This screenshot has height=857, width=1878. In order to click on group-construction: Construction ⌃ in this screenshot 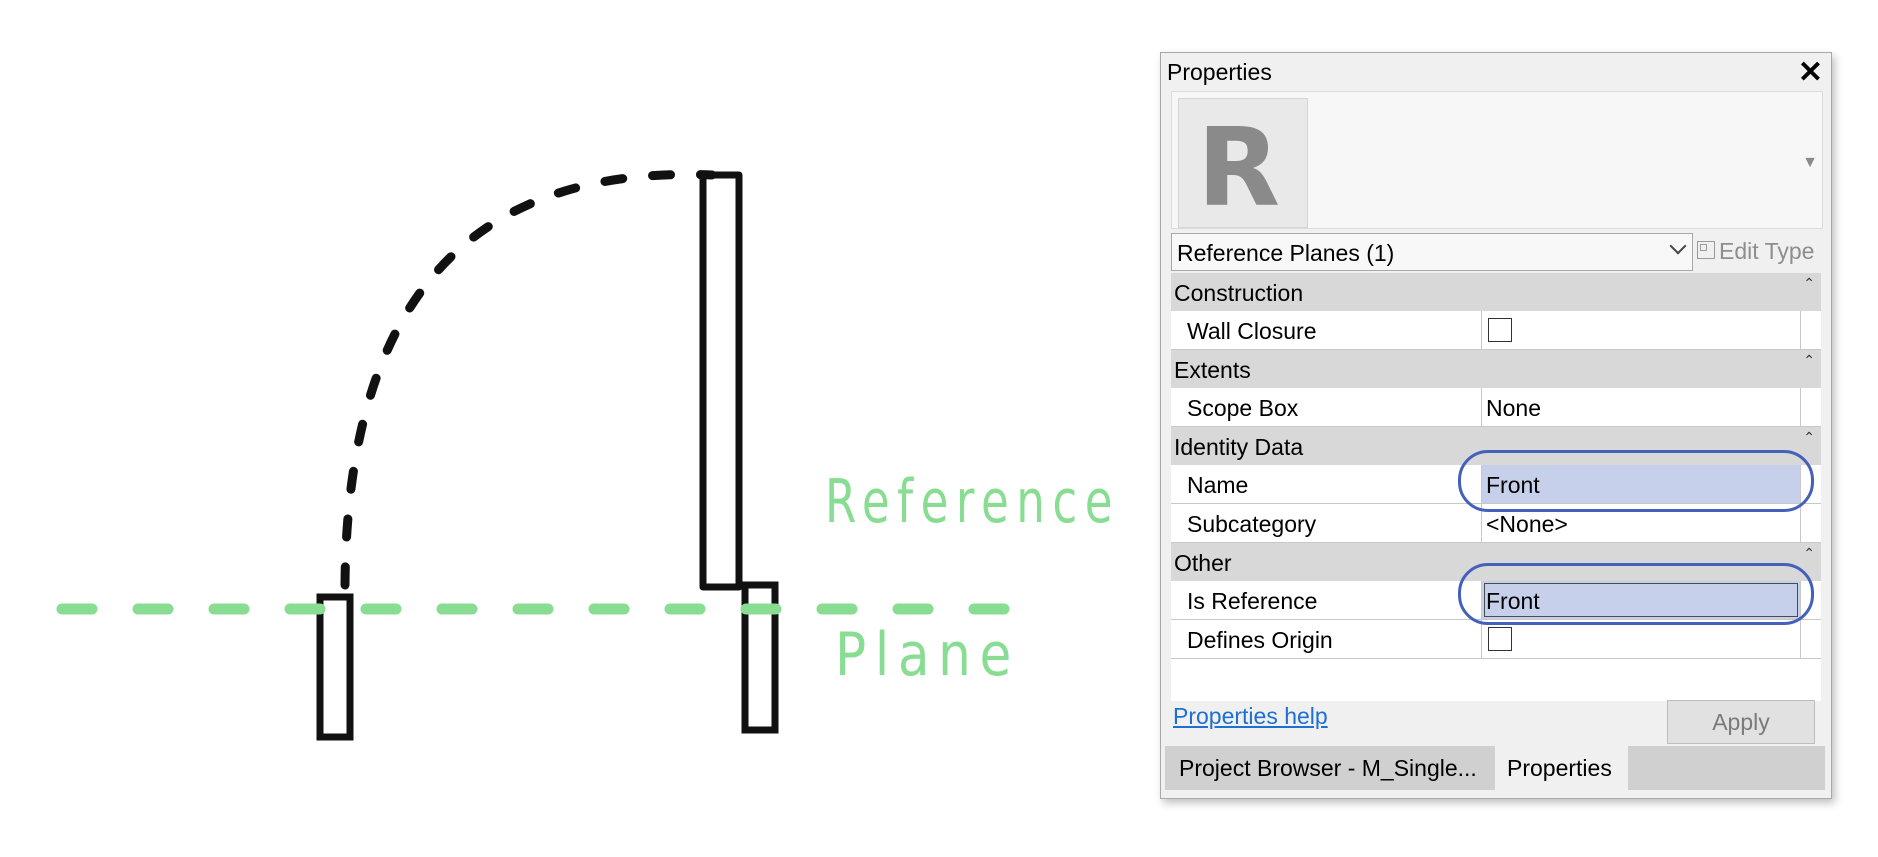, I will do `click(1496, 292)`.